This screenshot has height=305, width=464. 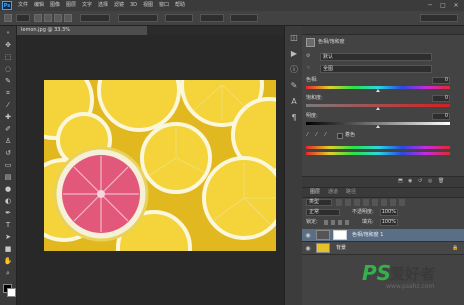 What do you see at coordinates (294, 165) in the screenshot?
I see `panel-icon-strip: ◫ ▶ ⓘ ✎ A ¶` at bounding box center [294, 165].